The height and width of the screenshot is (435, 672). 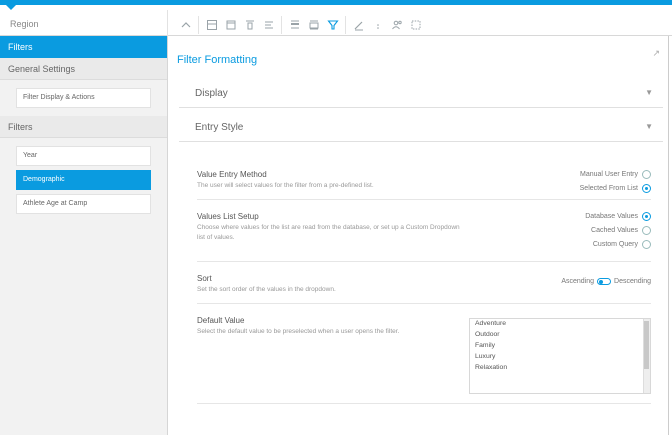 What do you see at coordinates (230, 25) in the screenshot?
I see `box-icon` at bounding box center [230, 25].